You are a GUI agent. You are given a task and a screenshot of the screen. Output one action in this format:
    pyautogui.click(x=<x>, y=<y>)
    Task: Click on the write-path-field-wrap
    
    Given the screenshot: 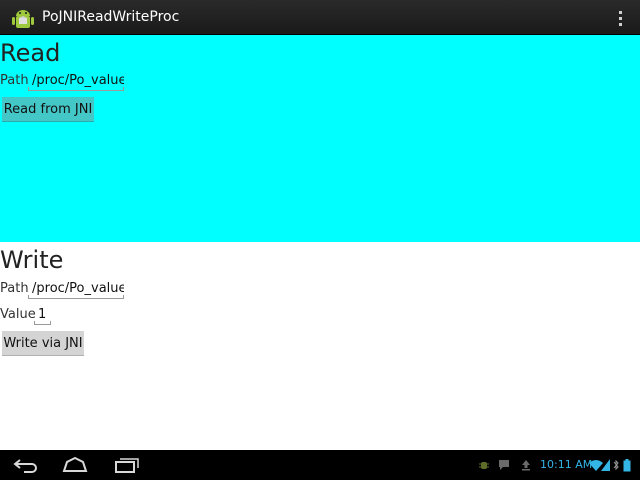 What is the action you would take?
    pyautogui.click(x=76, y=289)
    